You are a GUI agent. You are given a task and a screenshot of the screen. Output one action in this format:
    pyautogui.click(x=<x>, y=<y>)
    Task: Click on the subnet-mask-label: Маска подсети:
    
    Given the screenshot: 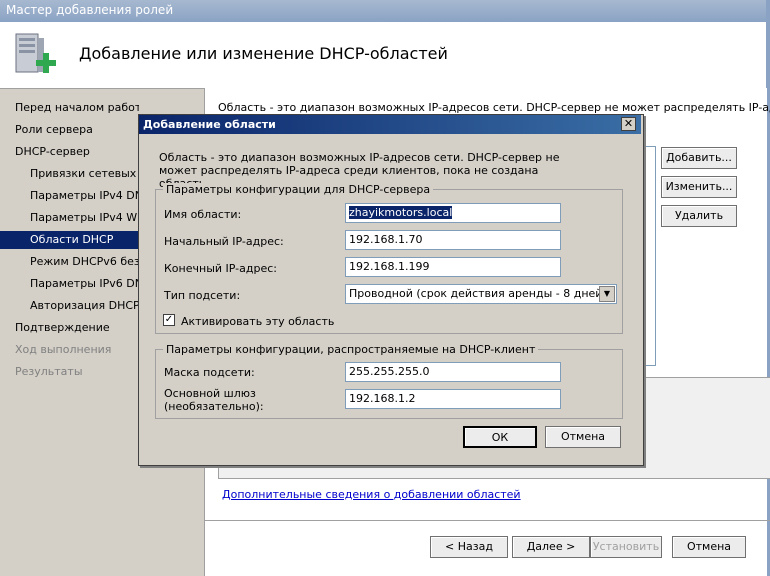 What is the action you would take?
    pyautogui.click(x=209, y=372)
    